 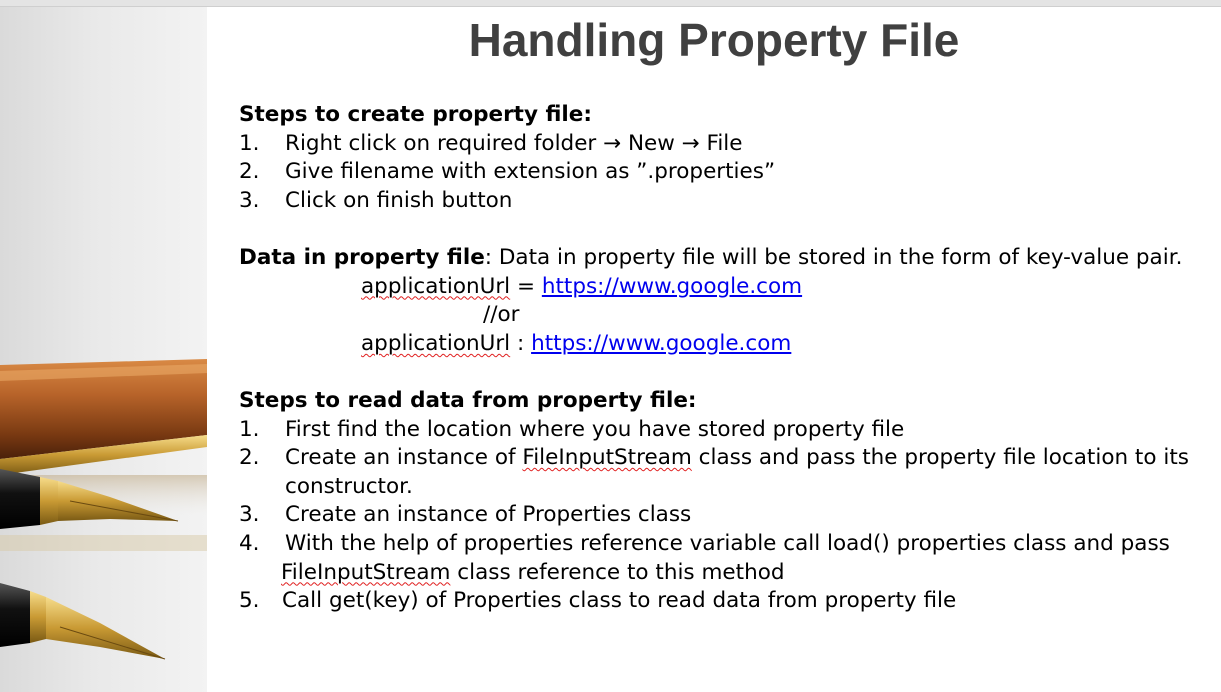 What do you see at coordinates (714, 40) in the screenshot?
I see `slide-title: Handling Property File` at bounding box center [714, 40].